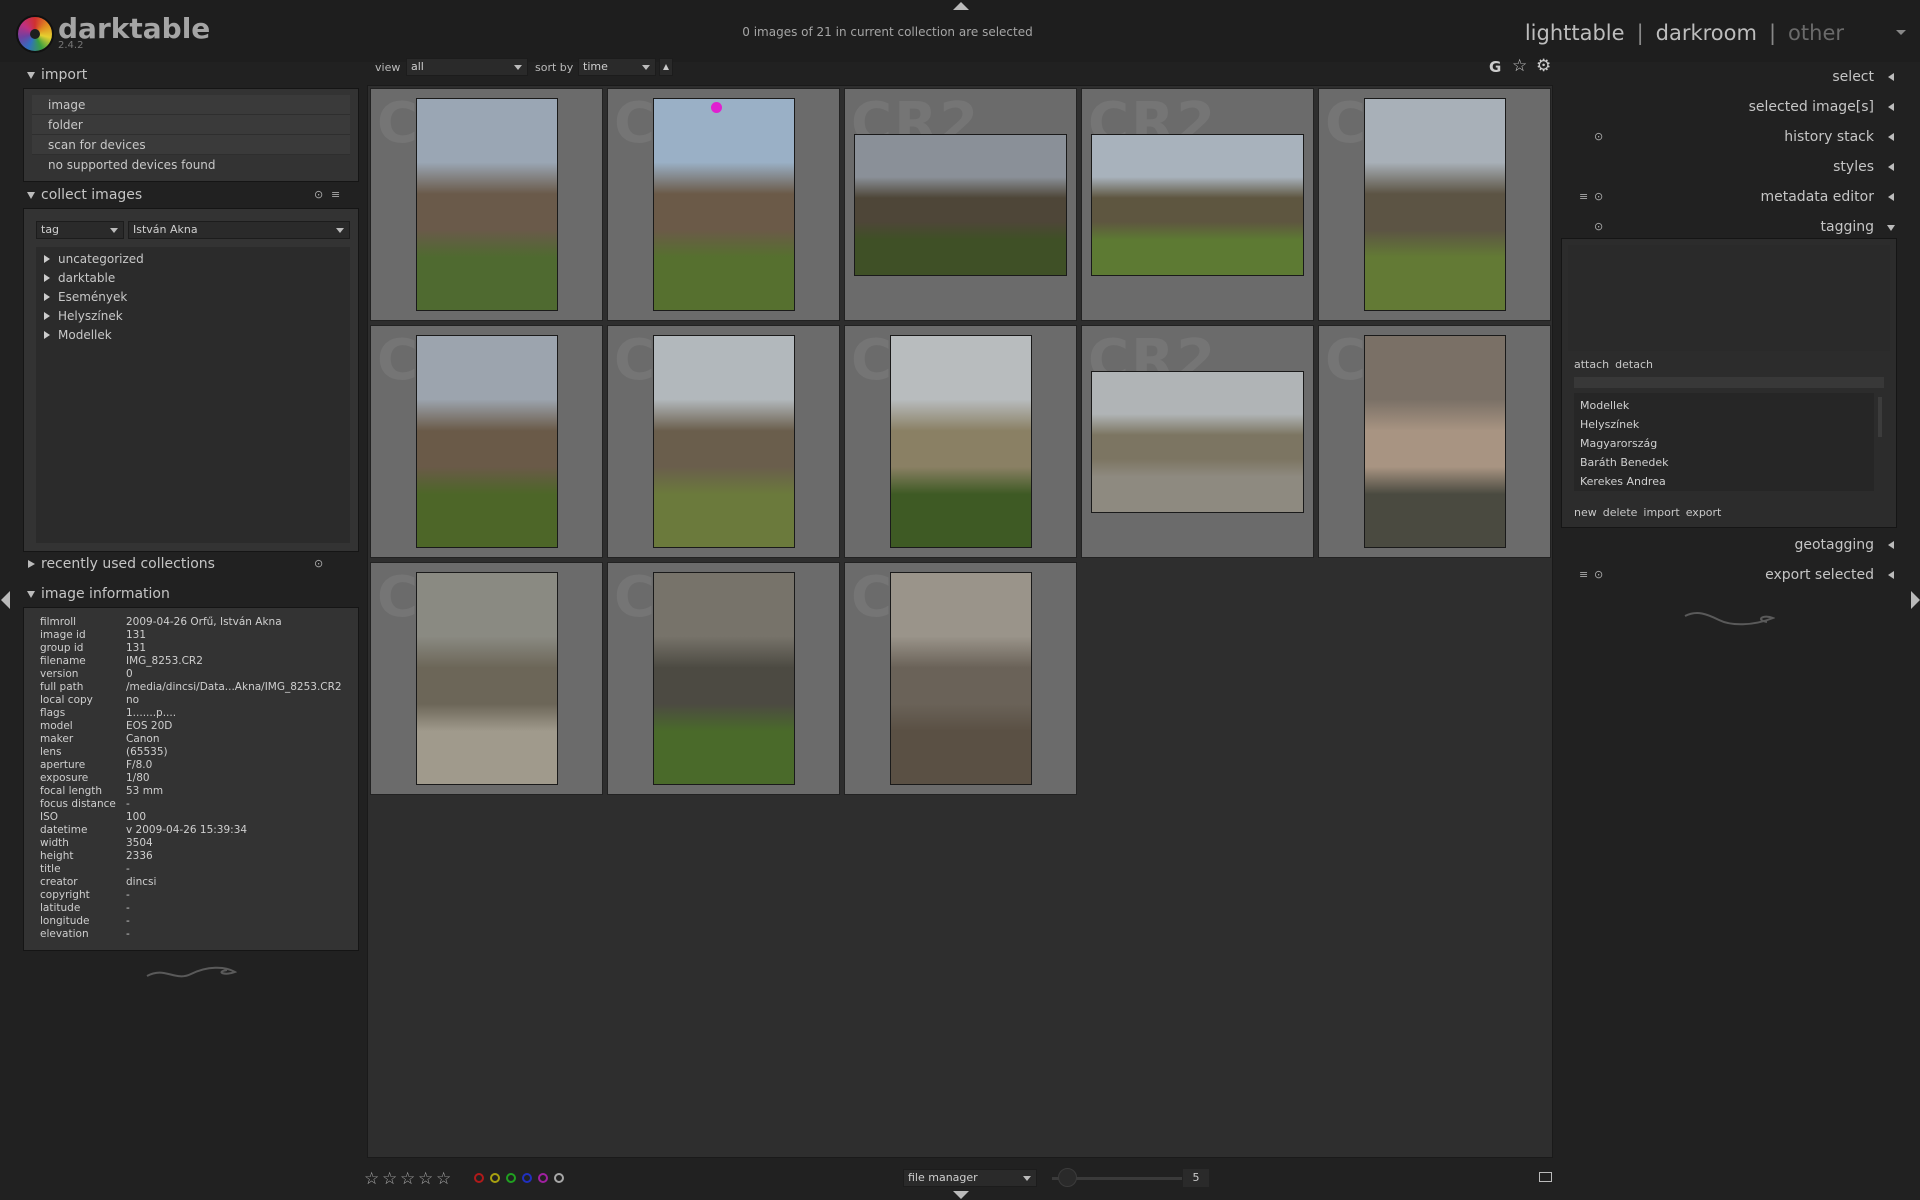 This screenshot has height=1200, width=1920. Describe the element at coordinates (139, 856) in the screenshot. I see `info-value: 2336` at that location.